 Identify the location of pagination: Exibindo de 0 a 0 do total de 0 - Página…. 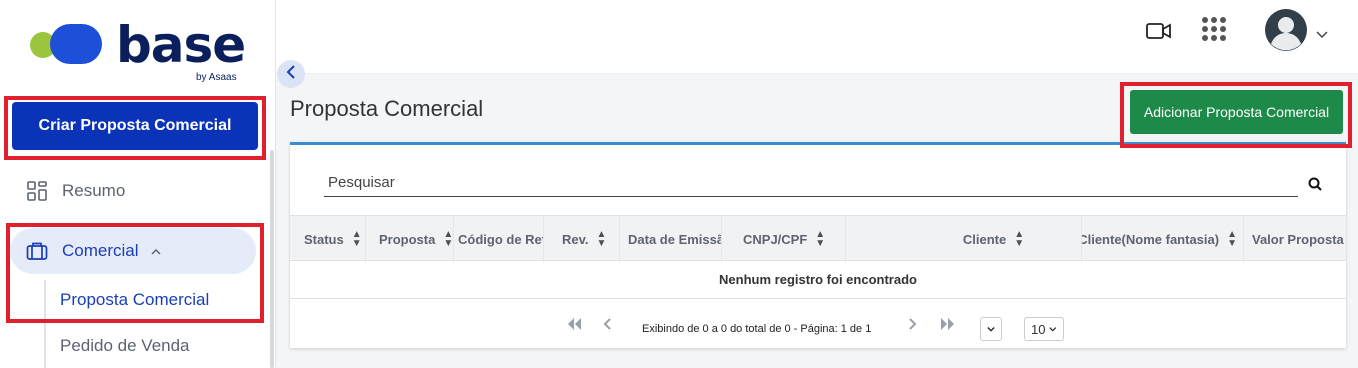
(818, 325).